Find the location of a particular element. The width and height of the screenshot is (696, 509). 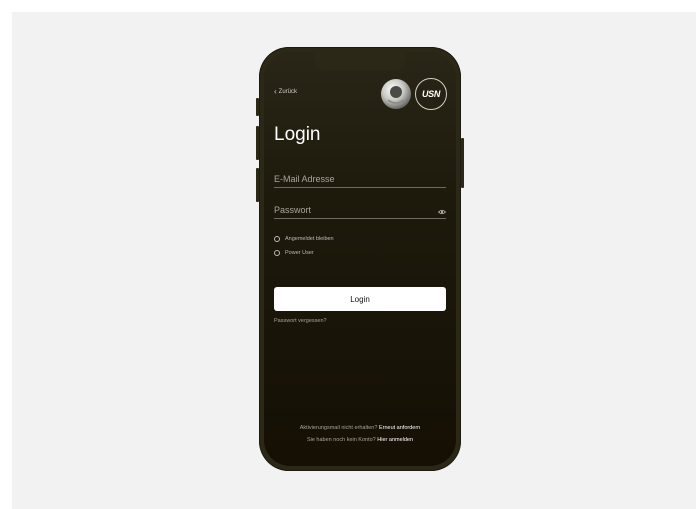

stay-logged-in-label: Angemeldet bleiben is located at coordinates (309, 239).